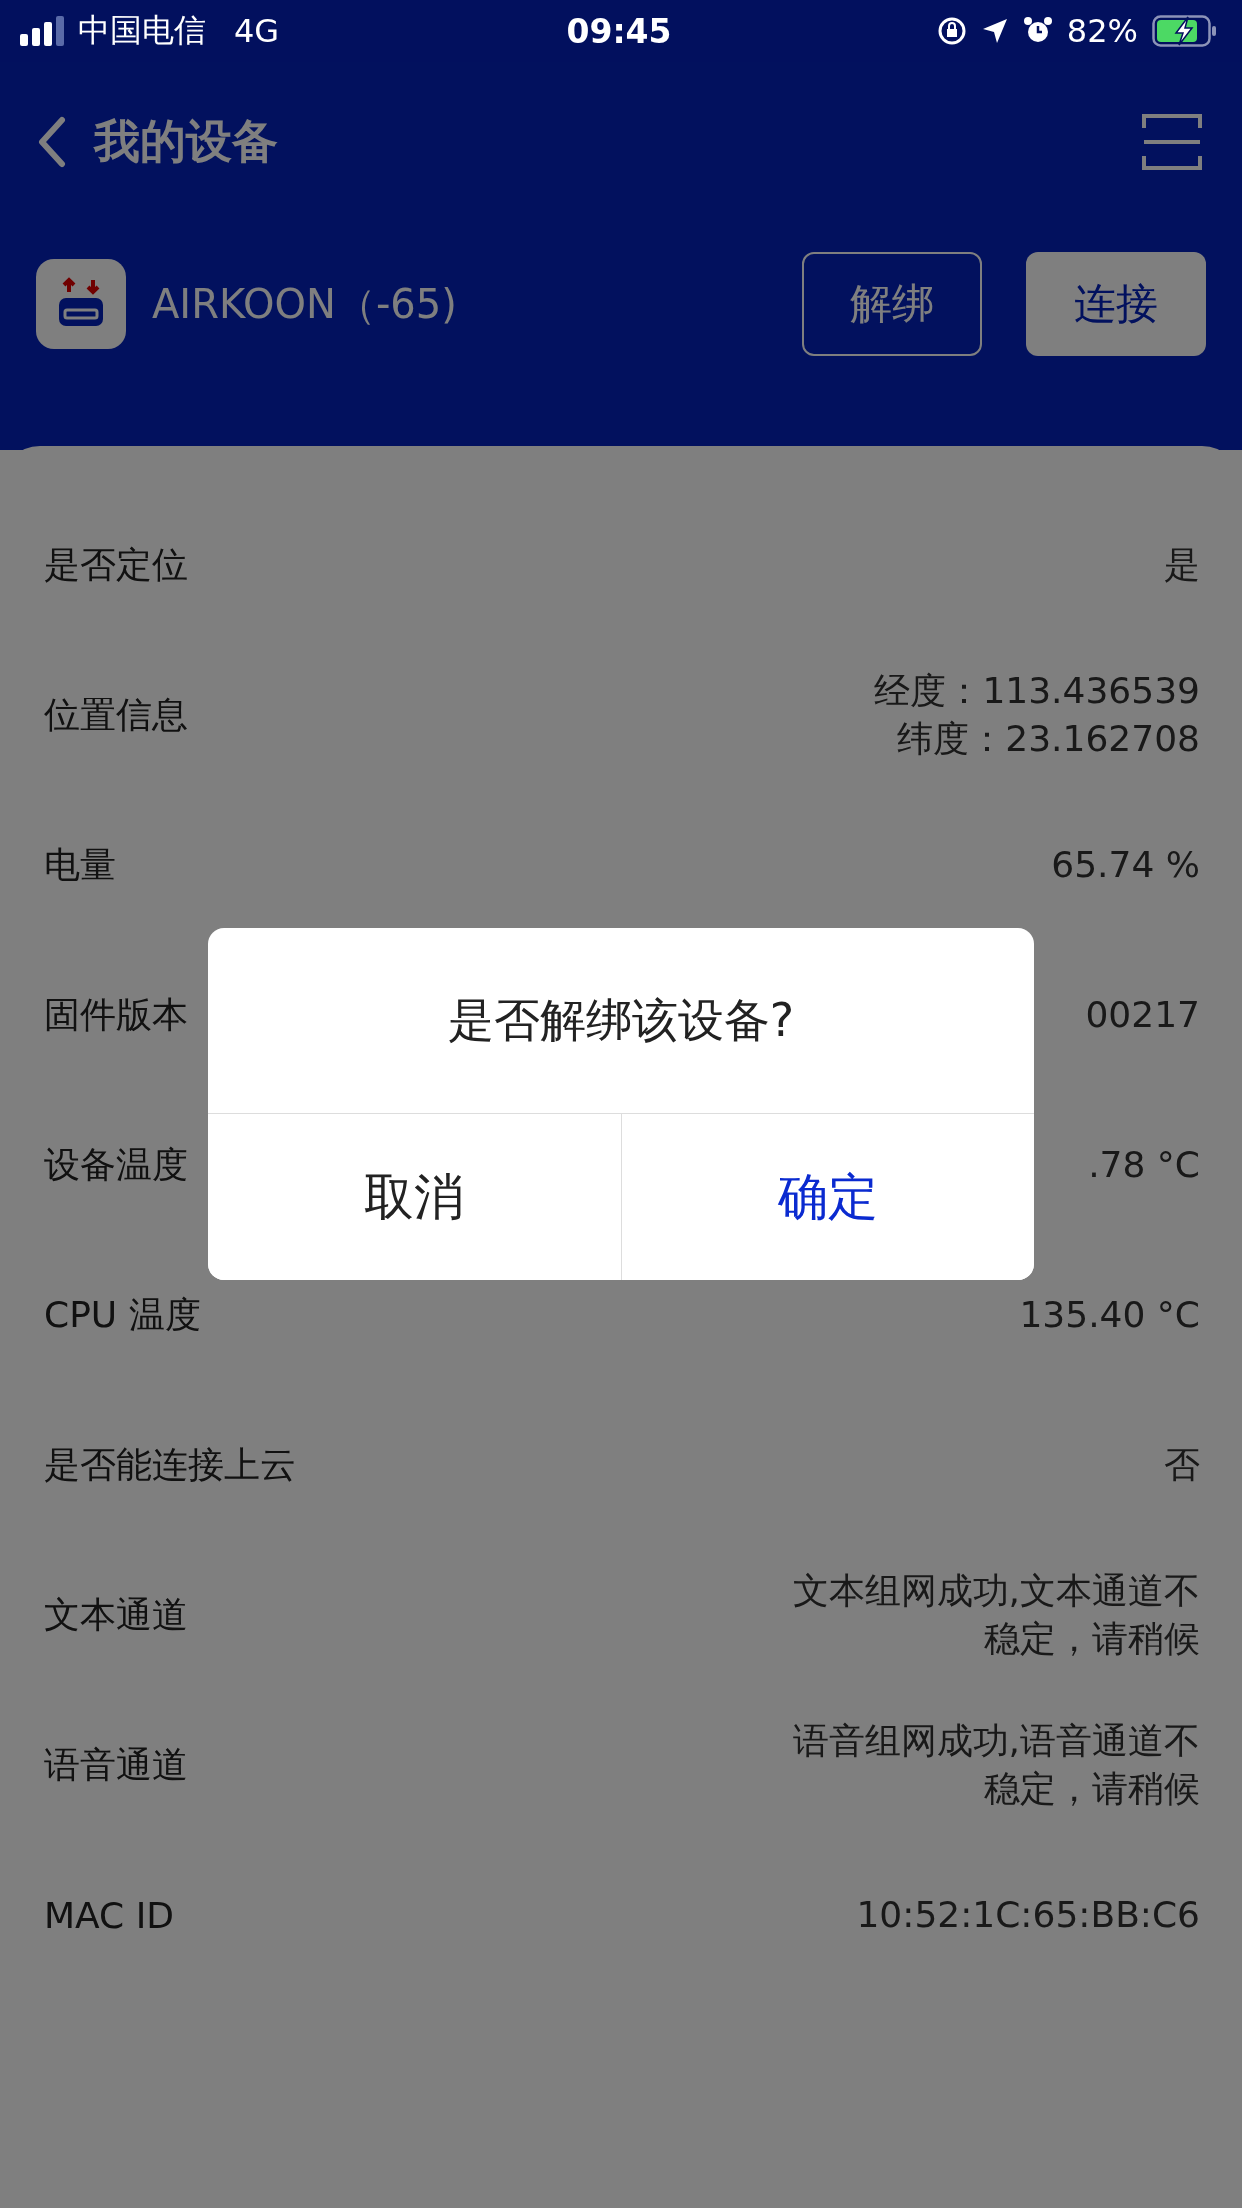 The height and width of the screenshot is (2208, 1242). What do you see at coordinates (43, 31) in the screenshot?
I see `signal-icon` at bounding box center [43, 31].